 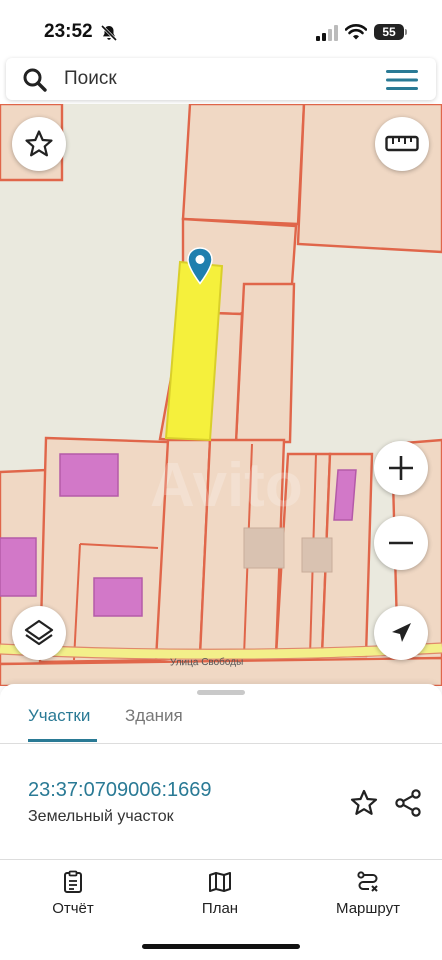 I want to click on status-time: 23:52, so click(x=68, y=31).